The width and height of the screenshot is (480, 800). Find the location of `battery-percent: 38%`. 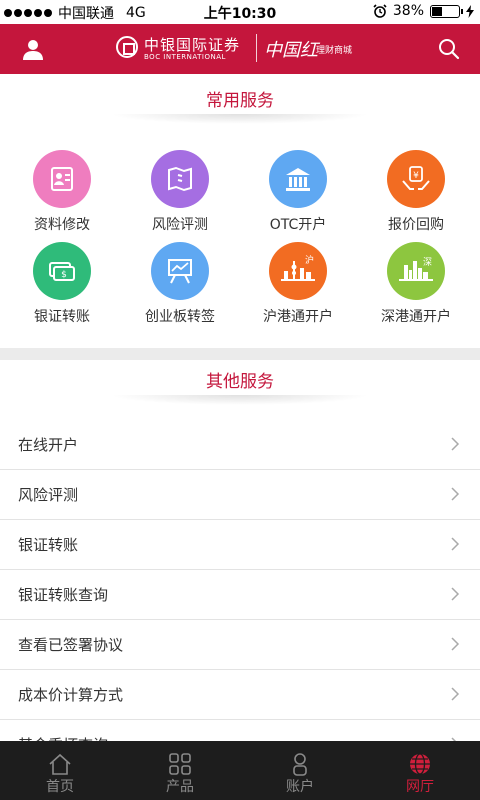

battery-percent: 38% is located at coordinates (408, 11).